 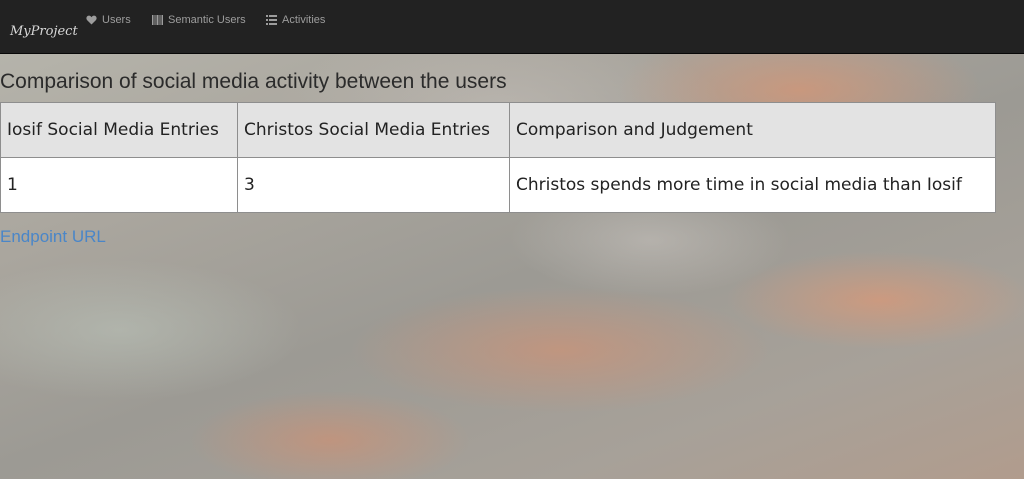 I want to click on nav-item-activities: Activities, so click(x=295, y=20).